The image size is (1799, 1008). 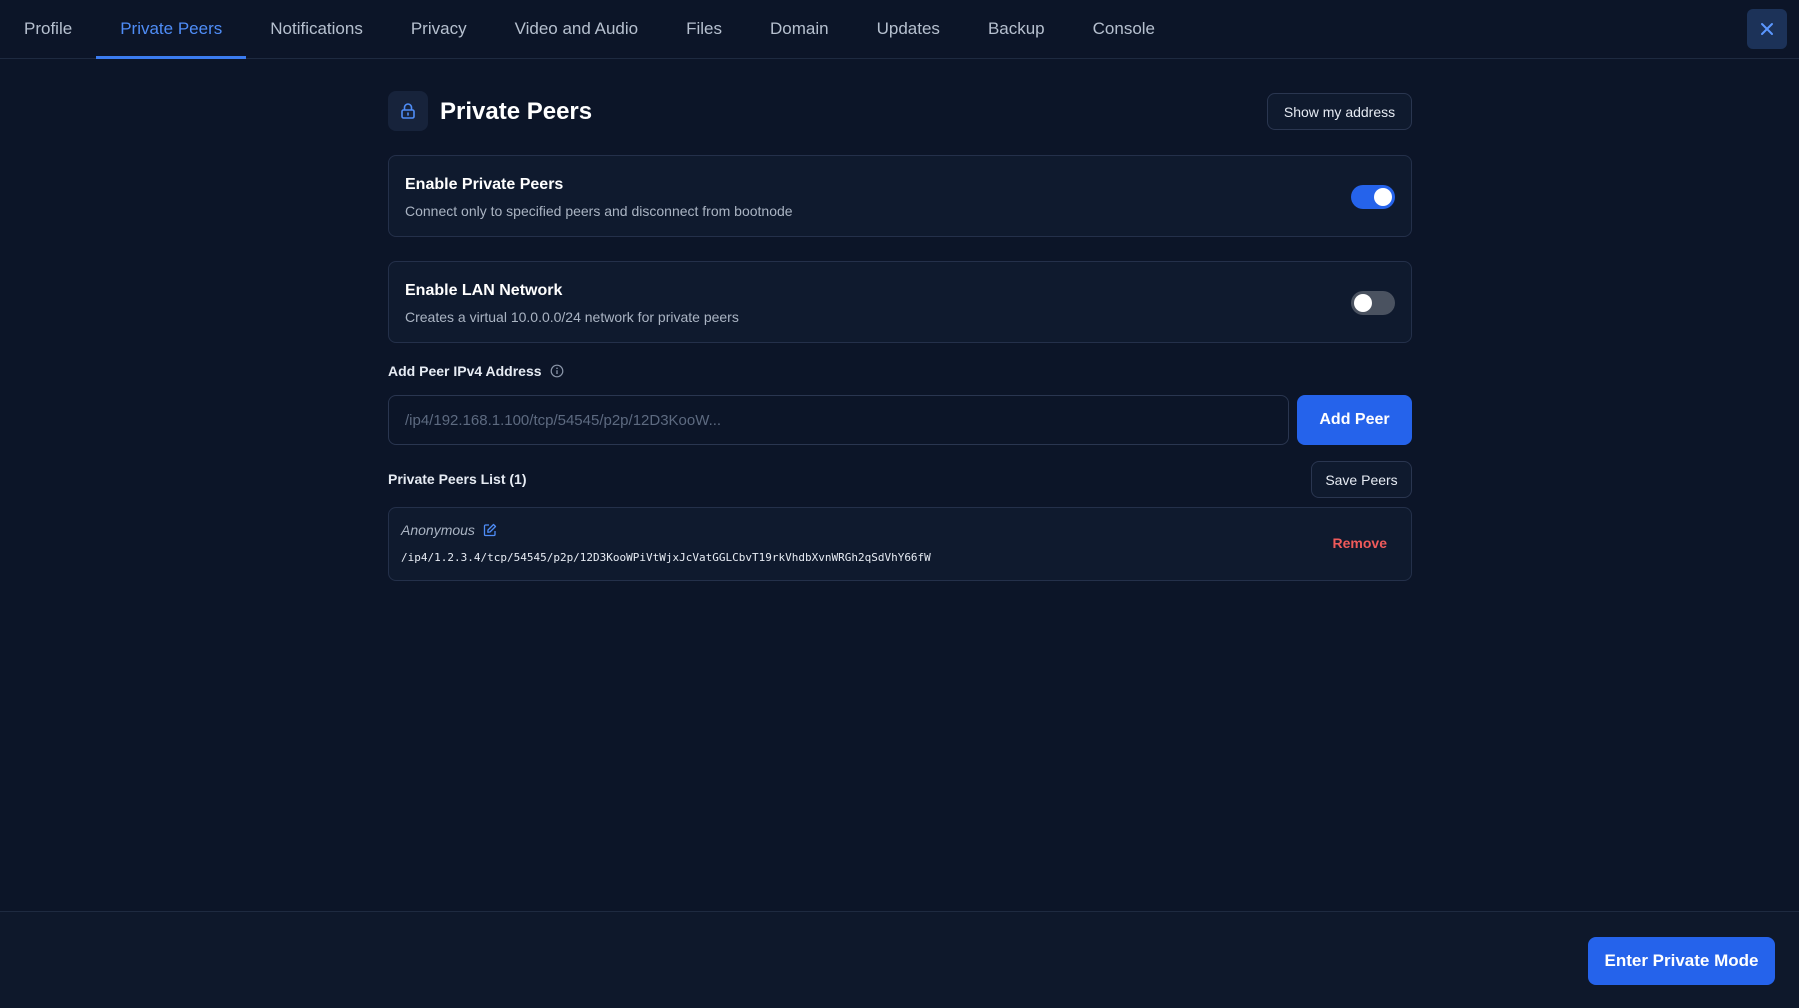 I want to click on tab-backup: Backup, so click(x=1016, y=29).